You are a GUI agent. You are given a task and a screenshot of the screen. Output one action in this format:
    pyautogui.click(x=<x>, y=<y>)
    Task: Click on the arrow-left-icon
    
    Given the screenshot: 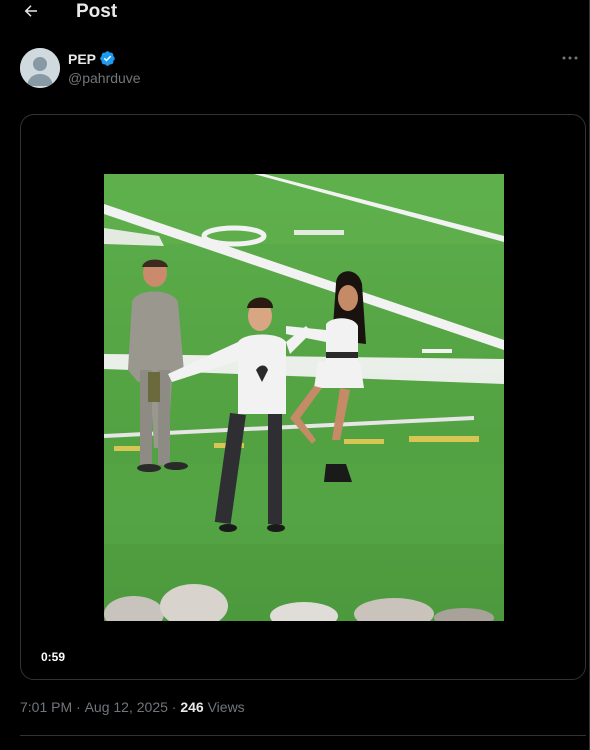 What is the action you would take?
    pyautogui.click(x=30, y=11)
    